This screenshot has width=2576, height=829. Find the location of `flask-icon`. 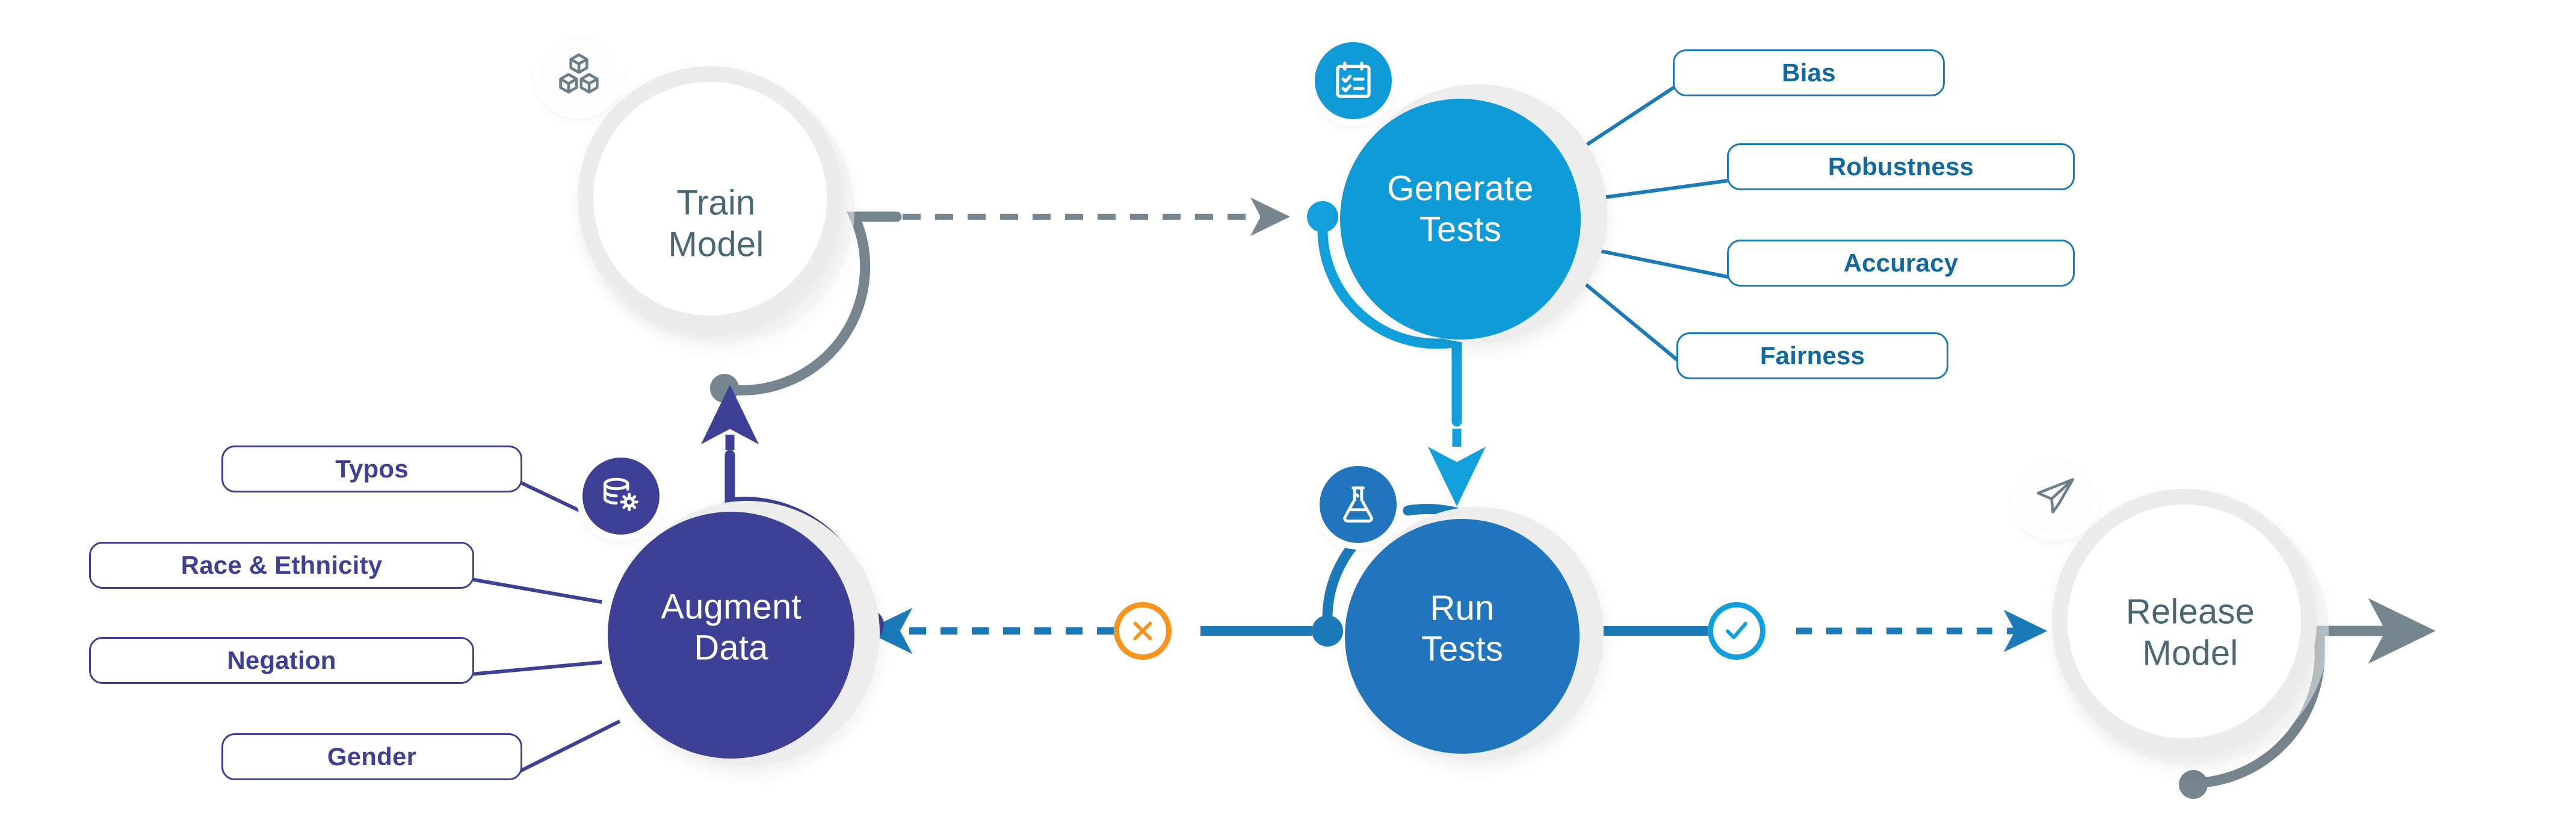

flask-icon is located at coordinates (1358, 504).